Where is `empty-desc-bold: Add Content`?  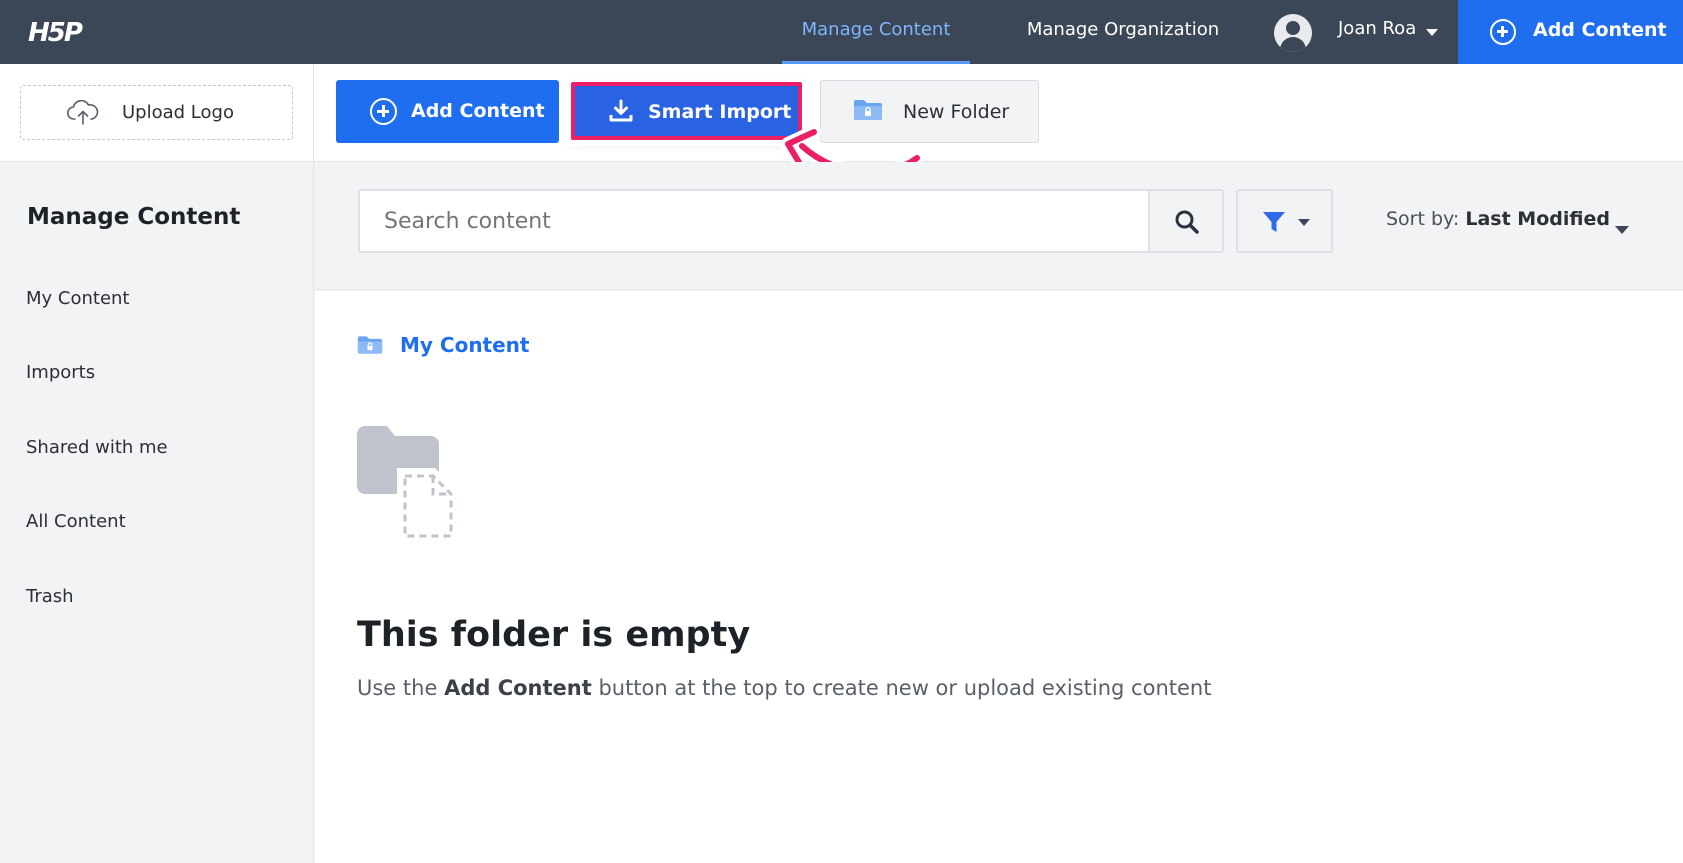 empty-desc-bold: Add Content is located at coordinates (518, 688).